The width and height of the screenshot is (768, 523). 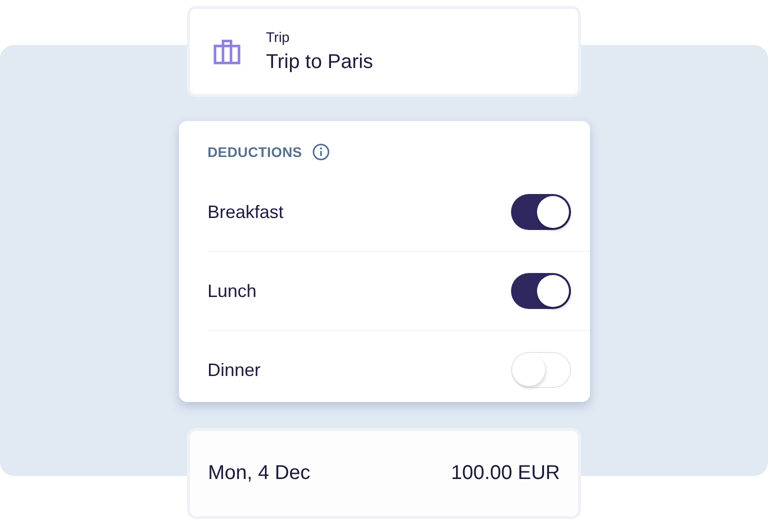 I want to click on info-icon, so click(x=321, y=152).